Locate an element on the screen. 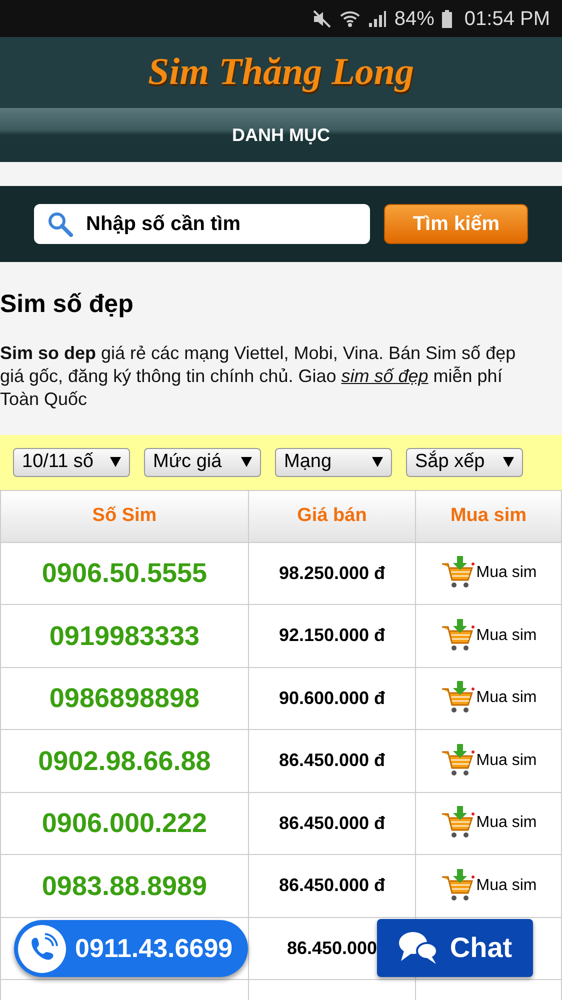 This screenshot has height=1000, width=562. wifi-icon is located at coordinates (350, 19).